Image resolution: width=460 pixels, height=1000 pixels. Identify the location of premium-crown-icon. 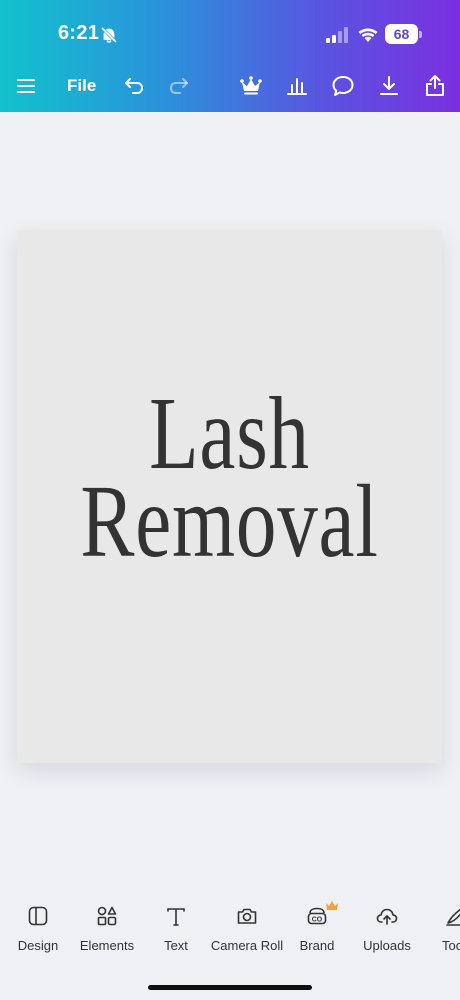
(332, 904).